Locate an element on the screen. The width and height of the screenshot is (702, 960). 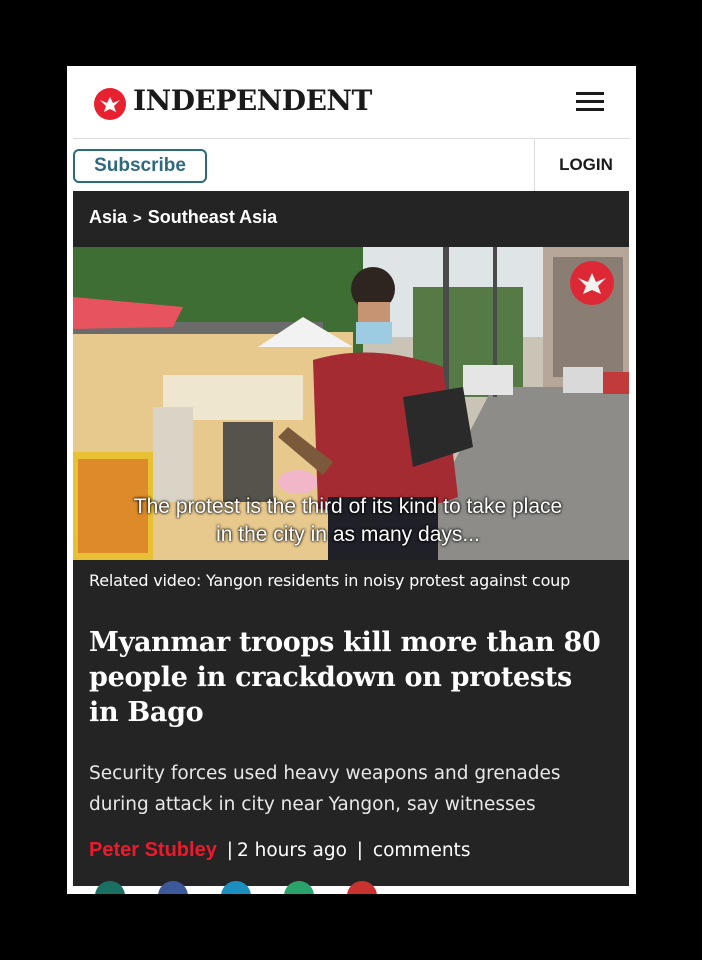
subscribe-button: Subscribe is located at coordinates (140, 166).